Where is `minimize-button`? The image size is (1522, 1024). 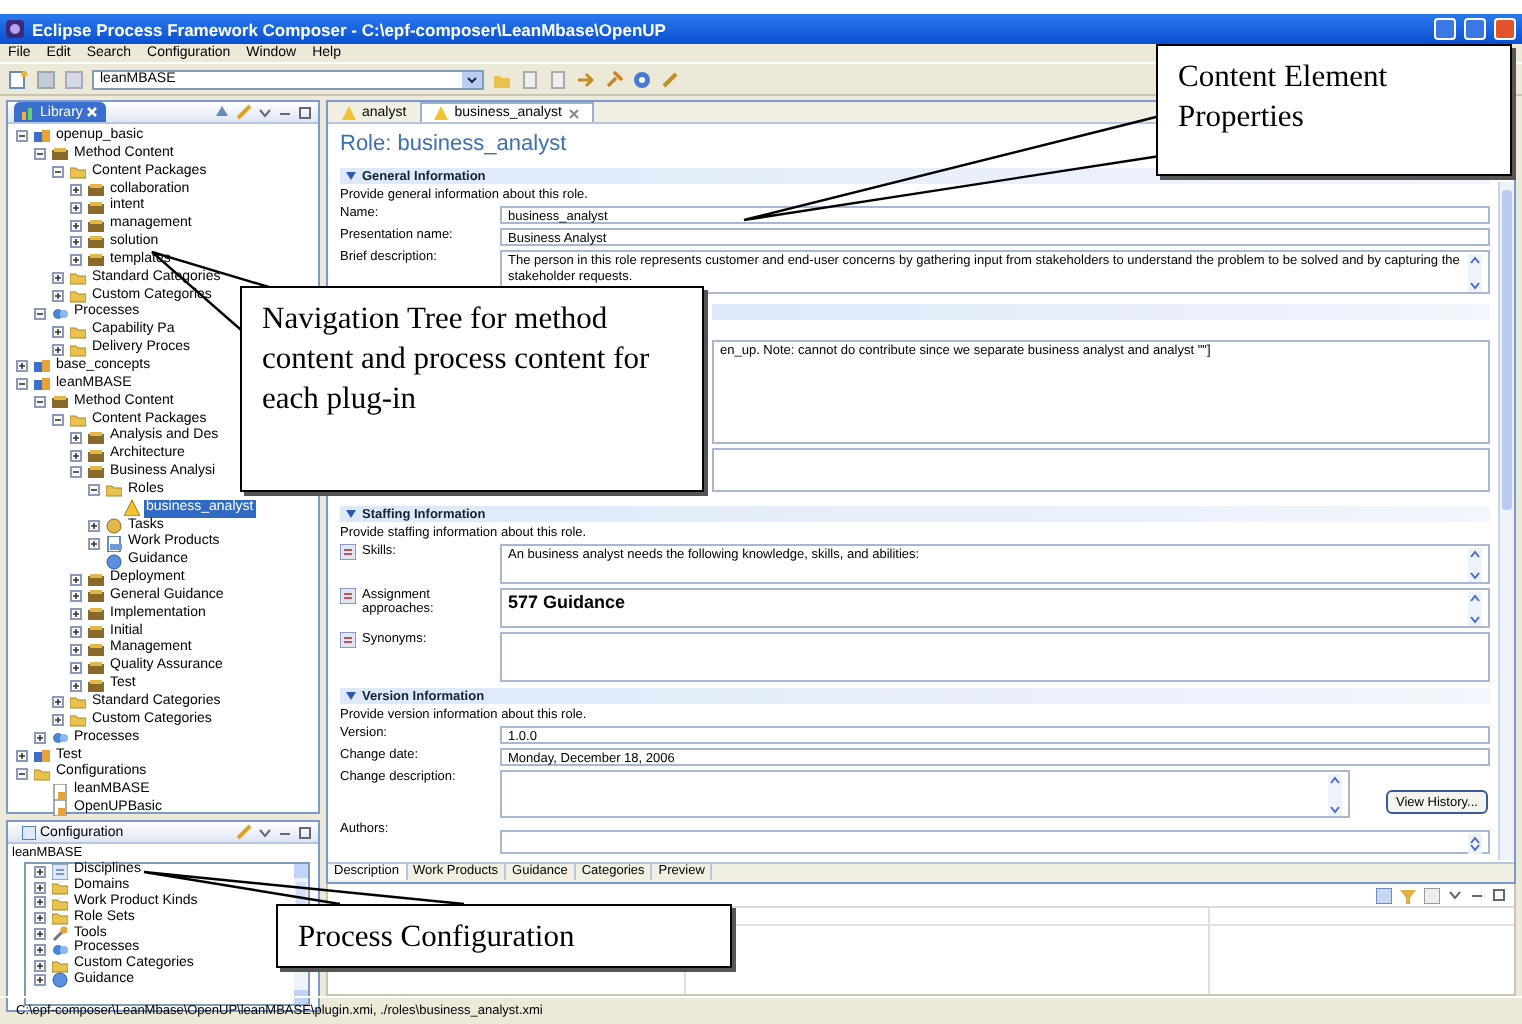 minimize-button is located at coordinates (1445, 29).